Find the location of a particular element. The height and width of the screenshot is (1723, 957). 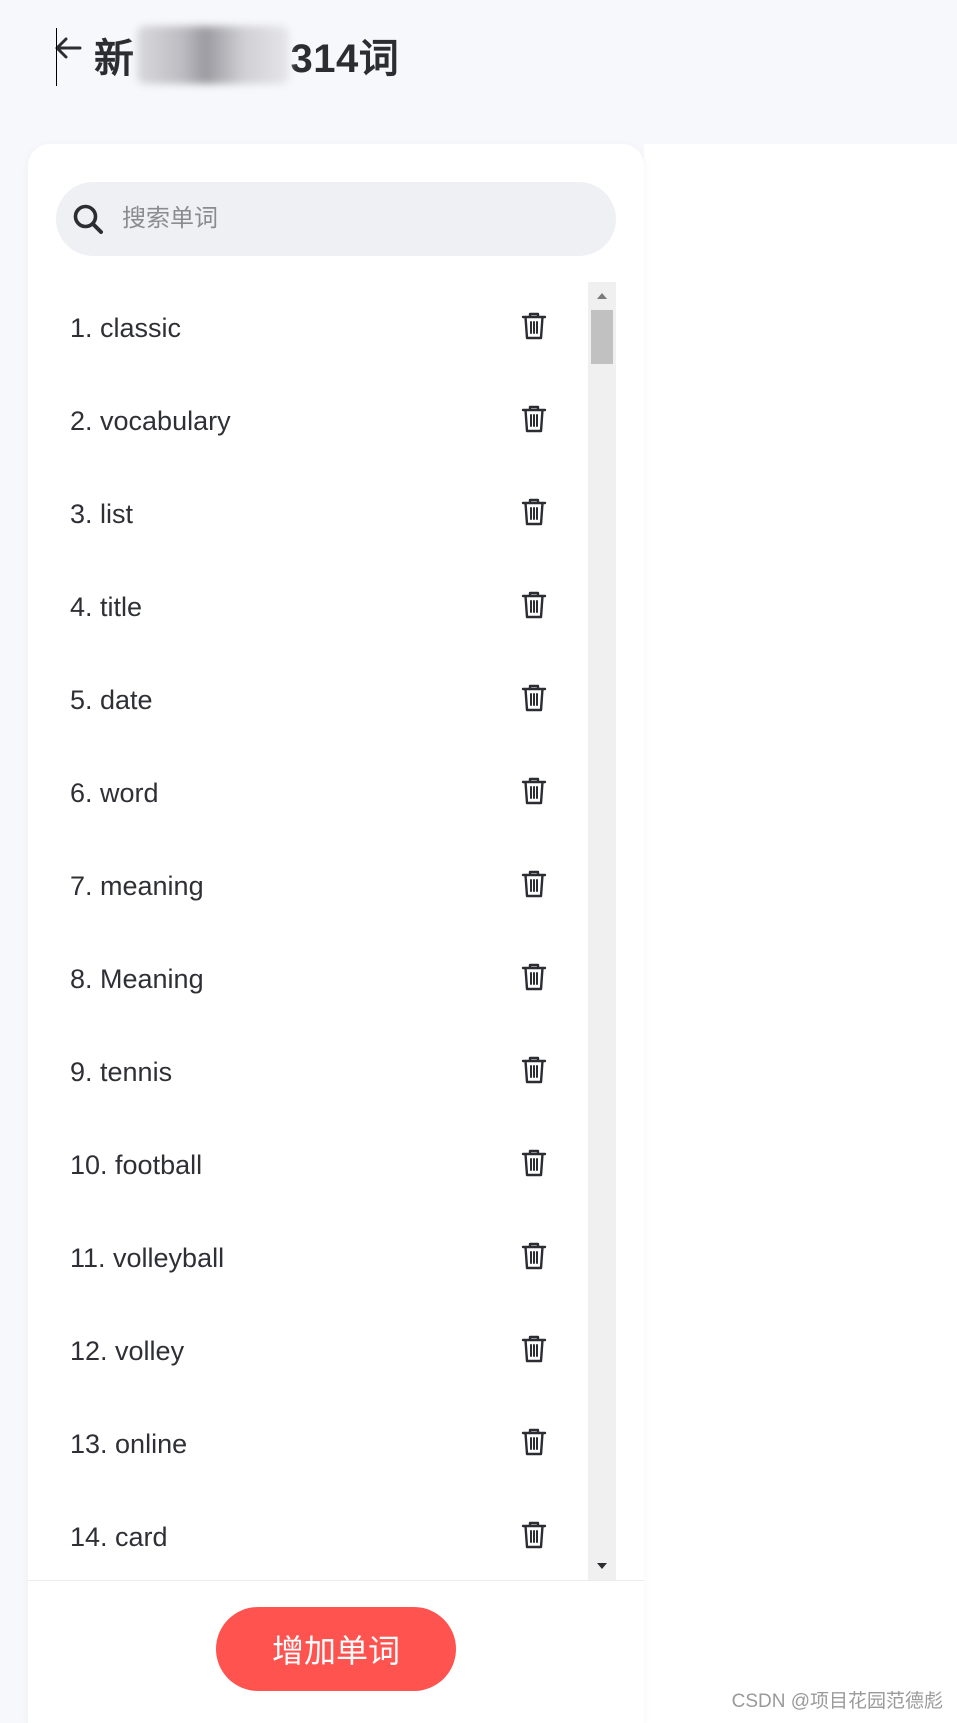

search-icon is located at coordinates (88, 219).